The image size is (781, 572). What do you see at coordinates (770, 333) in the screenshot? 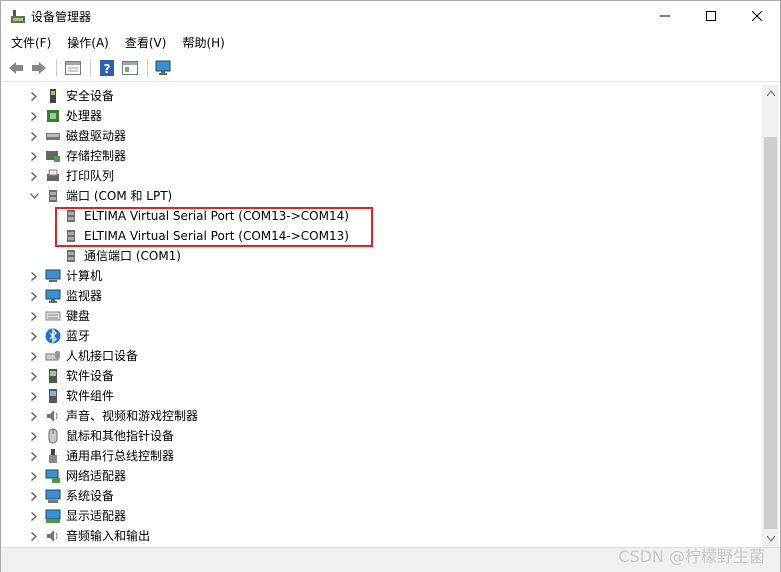
I see `scroll-thumb` at bounding box center [770, 333].